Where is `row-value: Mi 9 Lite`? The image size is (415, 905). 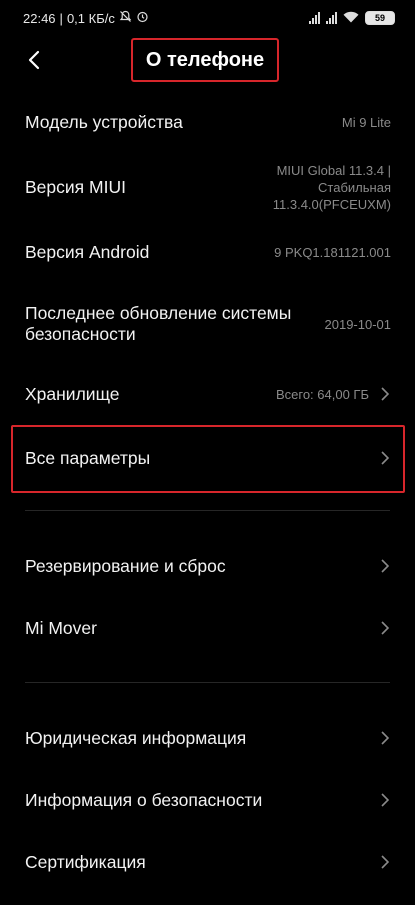 row-value: Mi 9 Lite is located at coordinates (366, 122).